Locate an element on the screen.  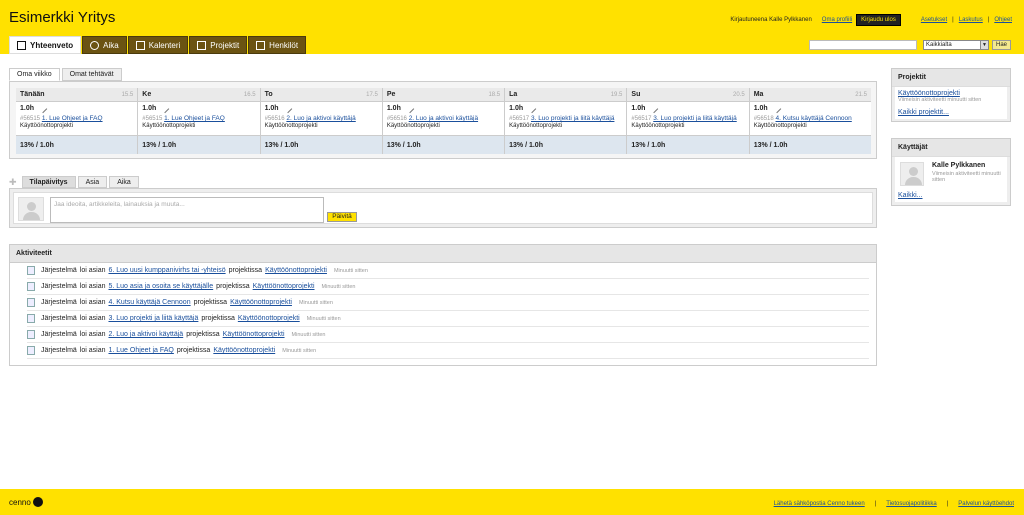
tab-issue: Asia is located at coordinates (92, 182).